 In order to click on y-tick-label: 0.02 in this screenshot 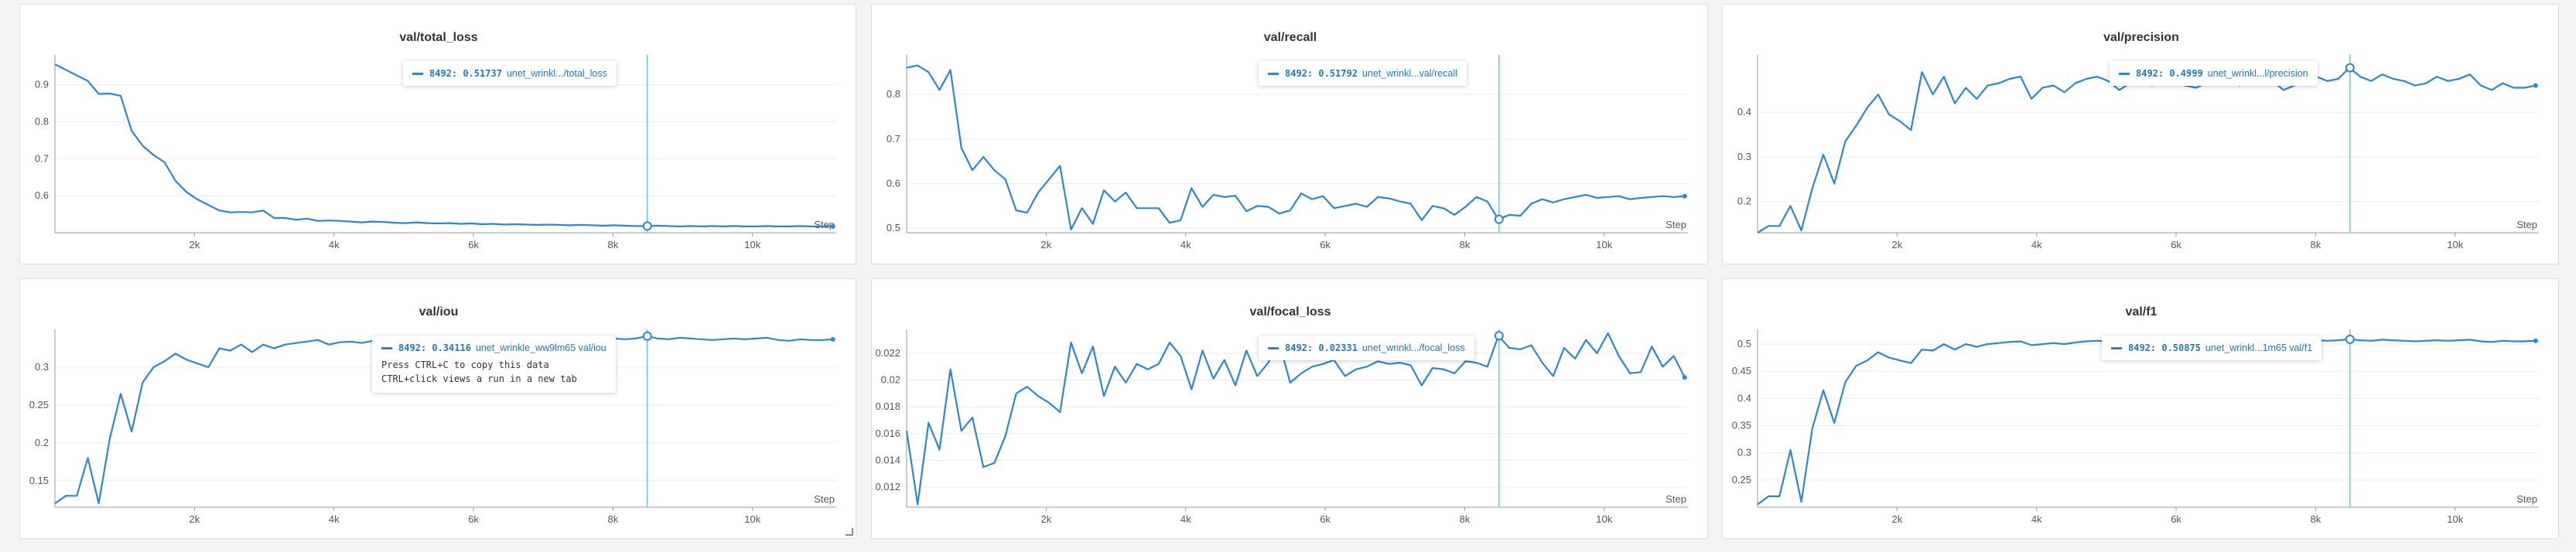, I will do `click(890, 380)`.